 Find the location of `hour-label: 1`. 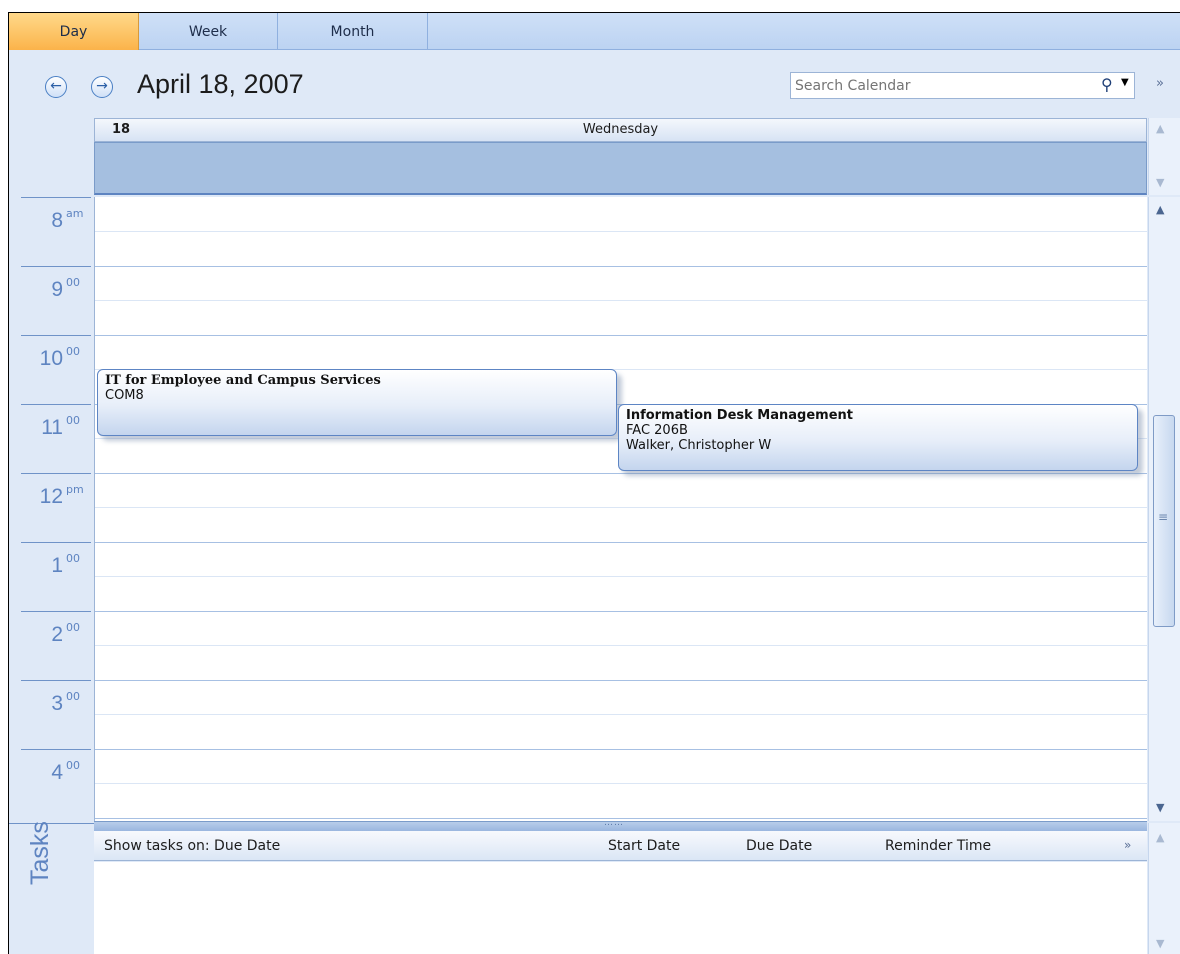

hour-label: 1 is located at coordinates (57, 565).